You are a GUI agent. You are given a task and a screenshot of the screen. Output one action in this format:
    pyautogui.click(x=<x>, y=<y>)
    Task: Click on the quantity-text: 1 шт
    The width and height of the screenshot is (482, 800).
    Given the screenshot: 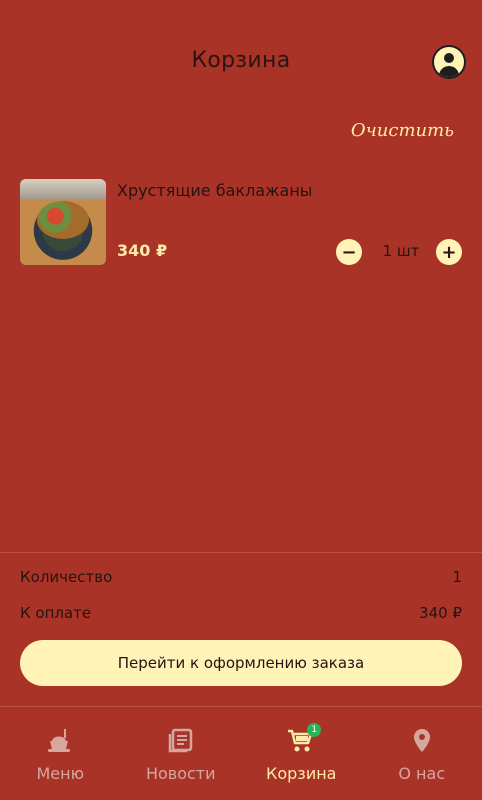 What is the action you would take?
    pyautogui.click(x=401, y=251)
    